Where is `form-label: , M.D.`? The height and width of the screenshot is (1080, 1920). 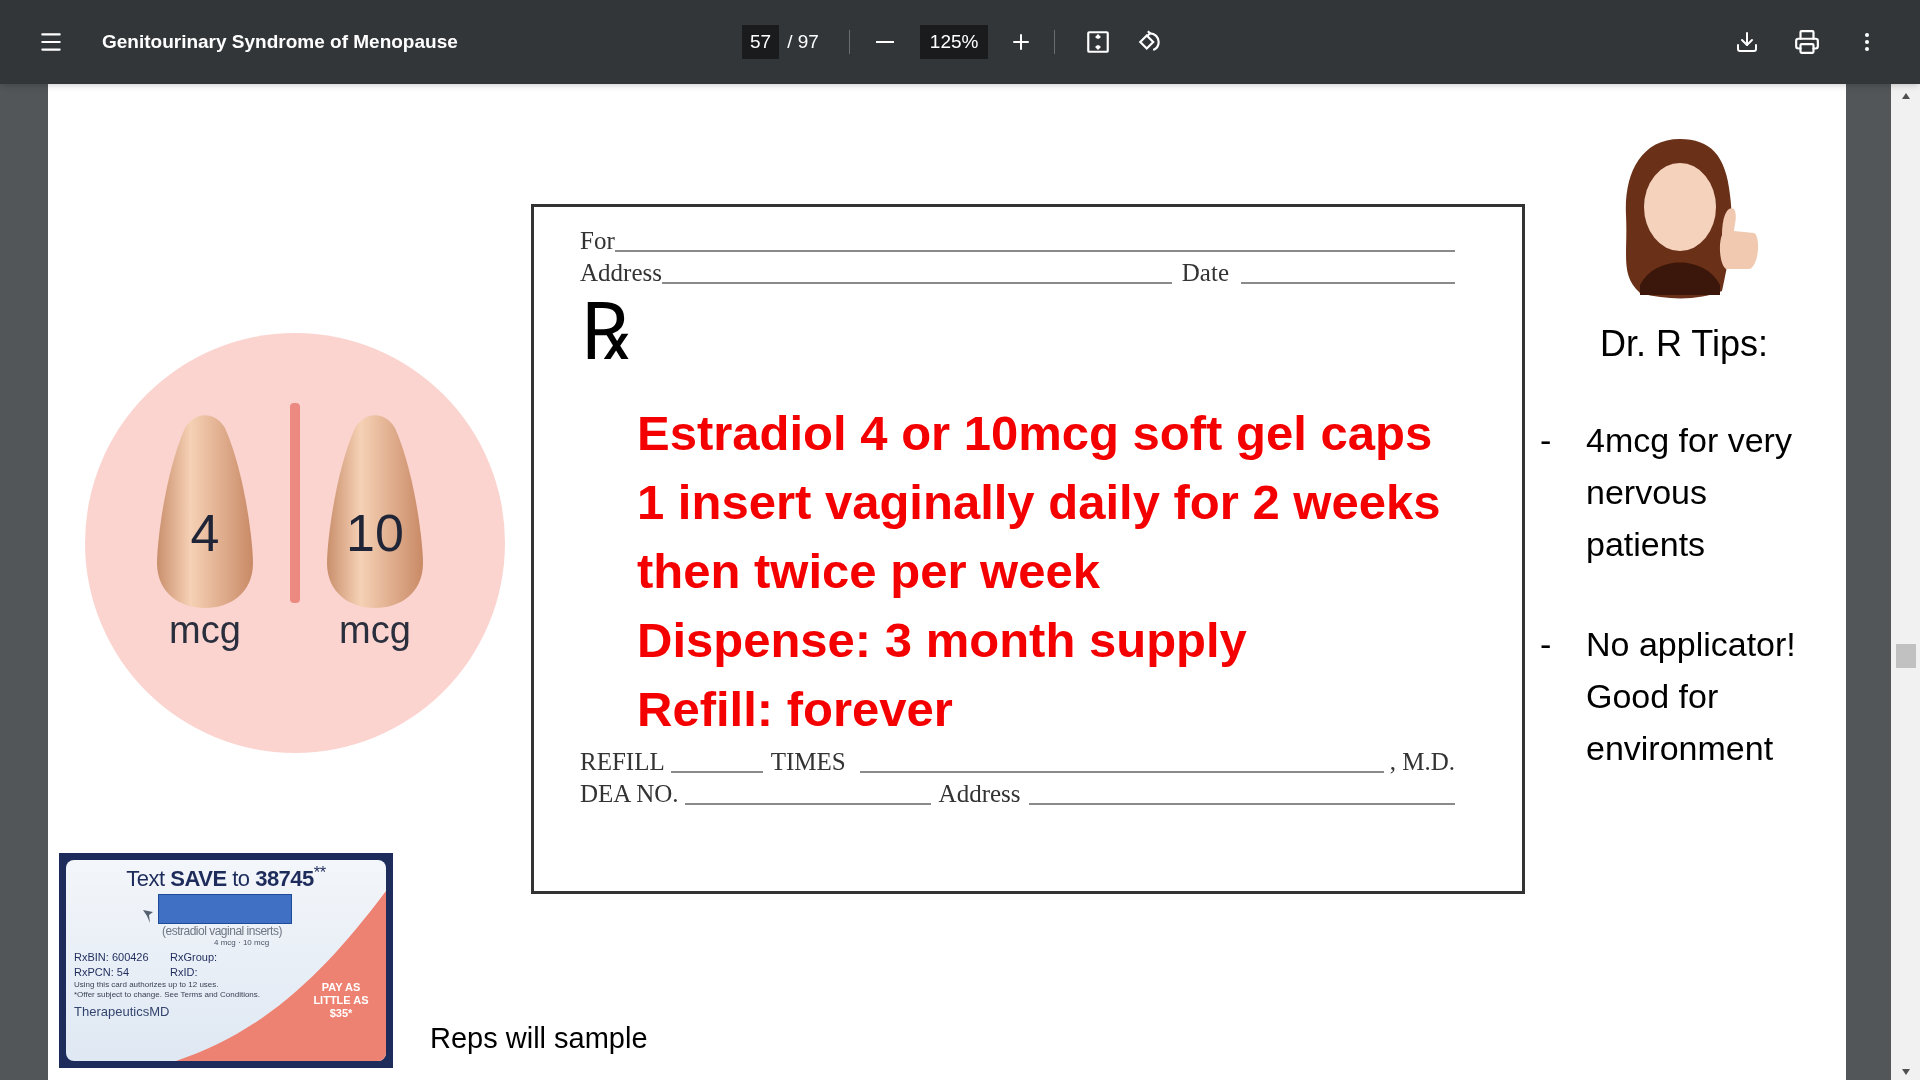
form-label: , M.D. is located at coordinates (1422, 762).